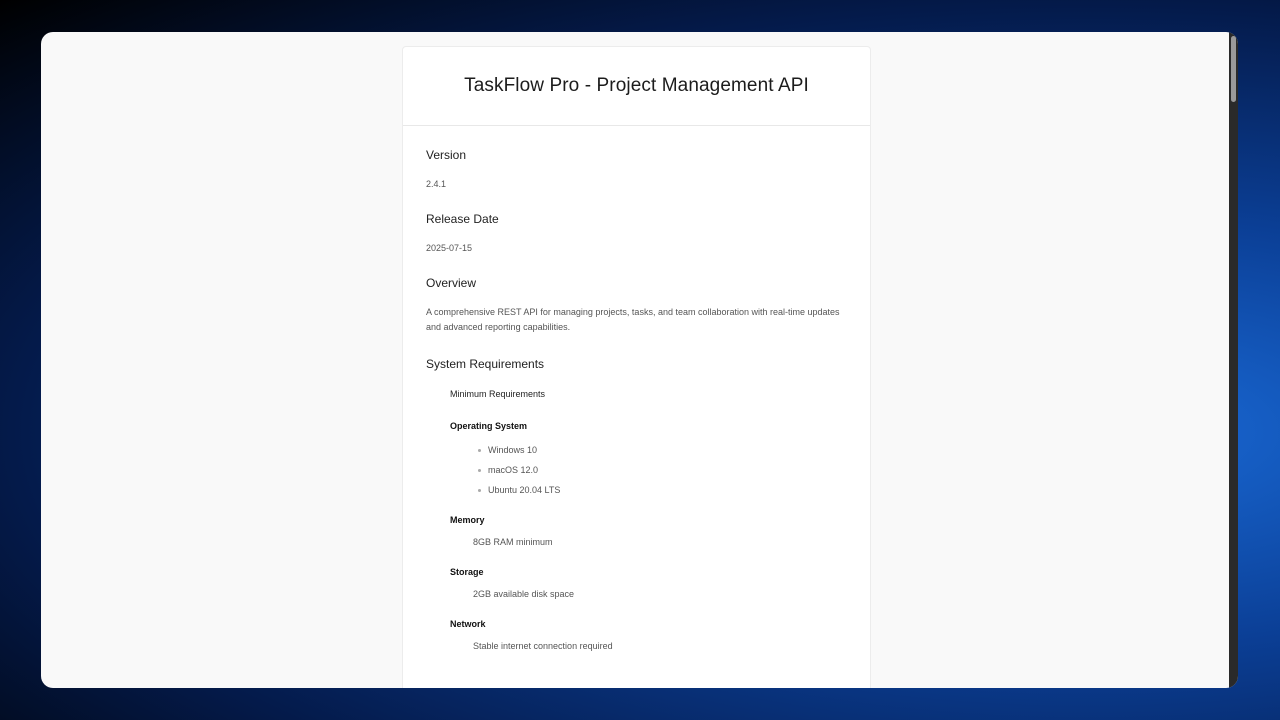 The image size is (1280, 720). What do you see at coordinates (513, 470) in the screenshot?
I see `os-item: macOS 12.0` at bounding box center [513, 470].